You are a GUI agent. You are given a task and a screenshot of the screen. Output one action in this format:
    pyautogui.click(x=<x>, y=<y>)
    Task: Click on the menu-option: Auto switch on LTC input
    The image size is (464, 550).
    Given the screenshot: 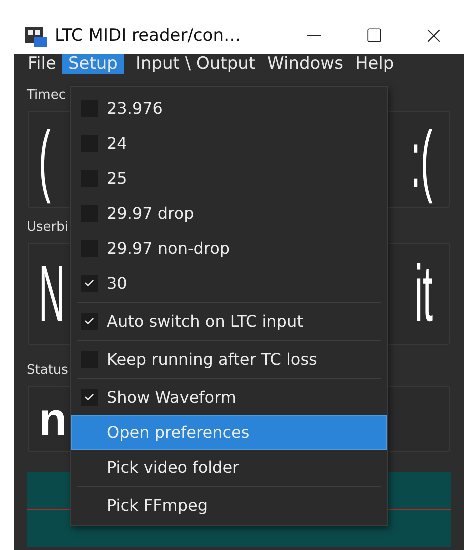 What is the action you would take?
    pyautogui.click(x=229, y=321)
    